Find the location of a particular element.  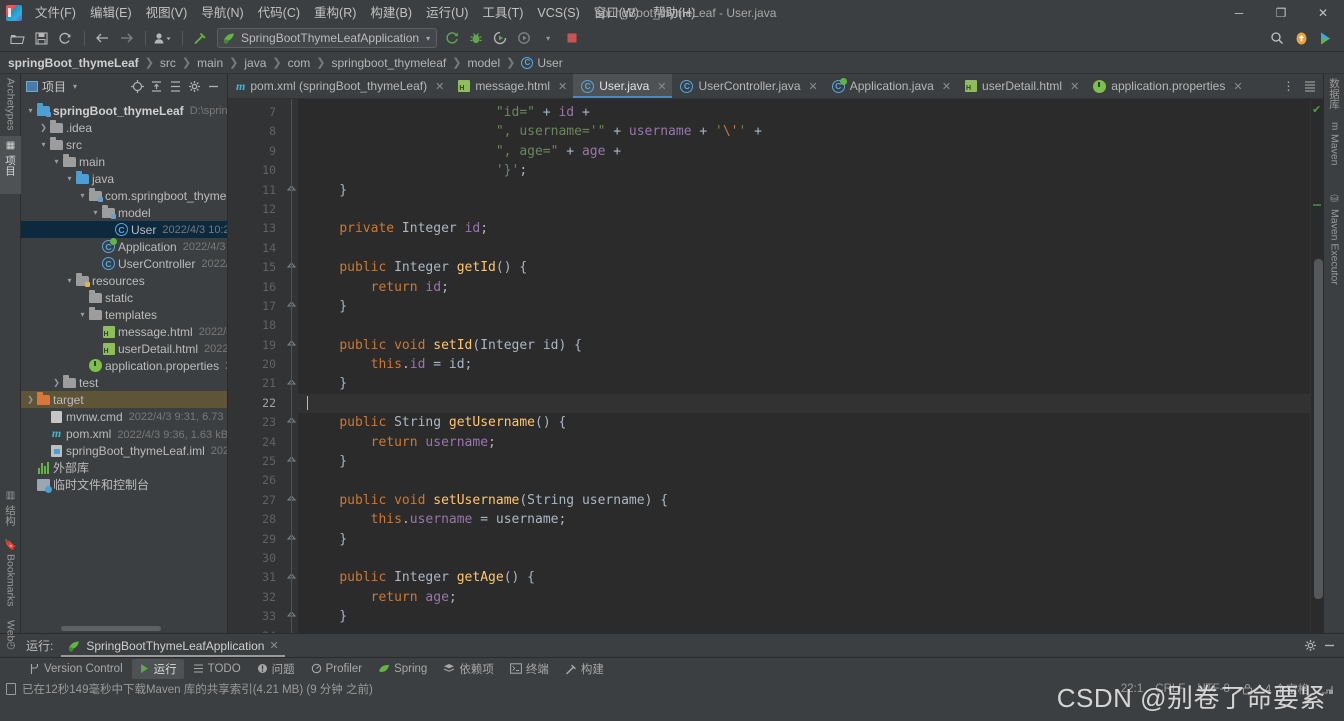

editor-tab-application-properties: application.properties ✕ is located at coordinates (1166, 86).